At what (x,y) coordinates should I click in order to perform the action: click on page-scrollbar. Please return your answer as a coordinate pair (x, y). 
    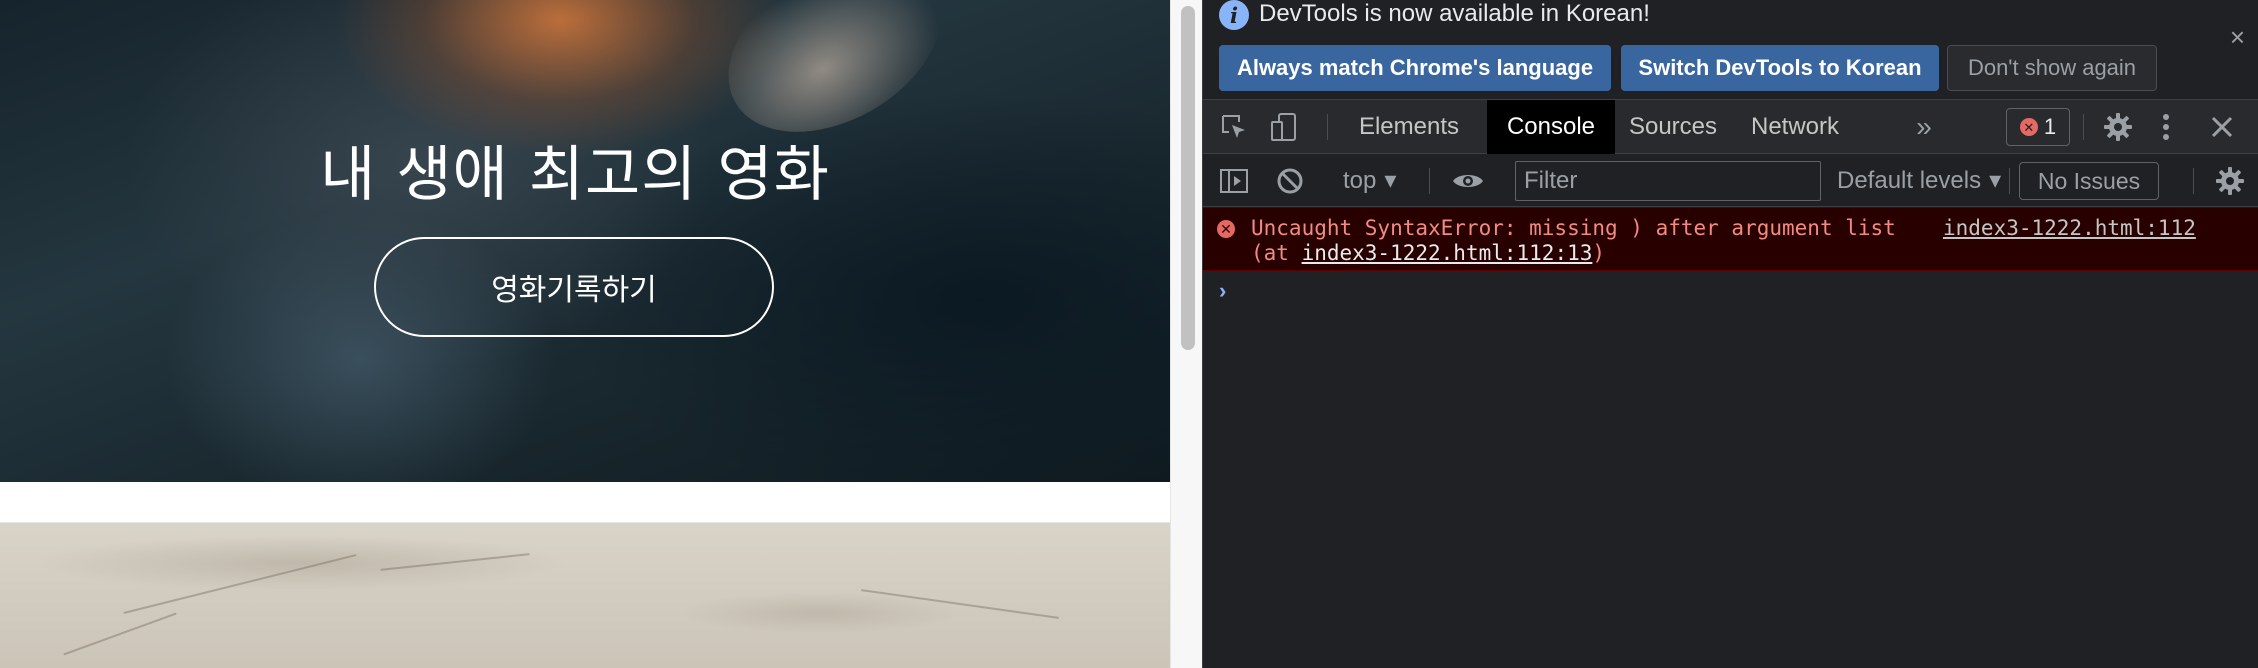
    Looking at the image, I should click on (1186, 334).